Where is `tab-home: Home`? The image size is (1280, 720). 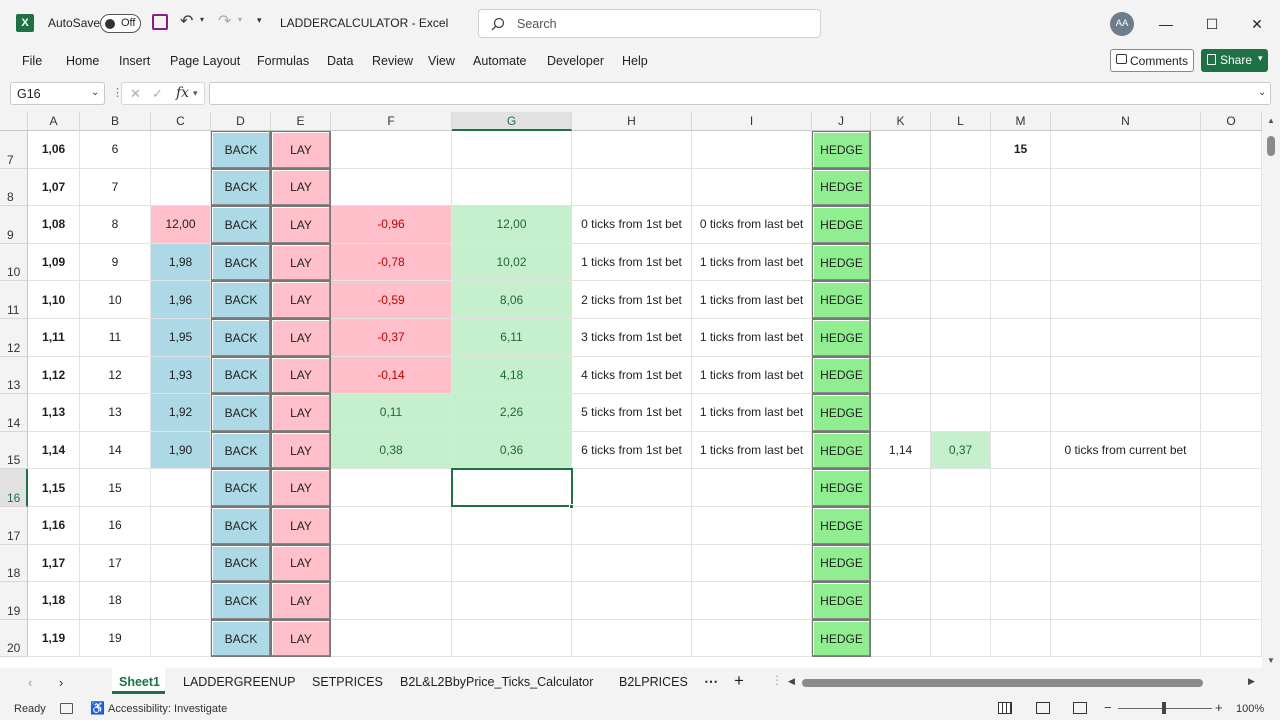 tab-home: Home is located at coordinates (82, 61).